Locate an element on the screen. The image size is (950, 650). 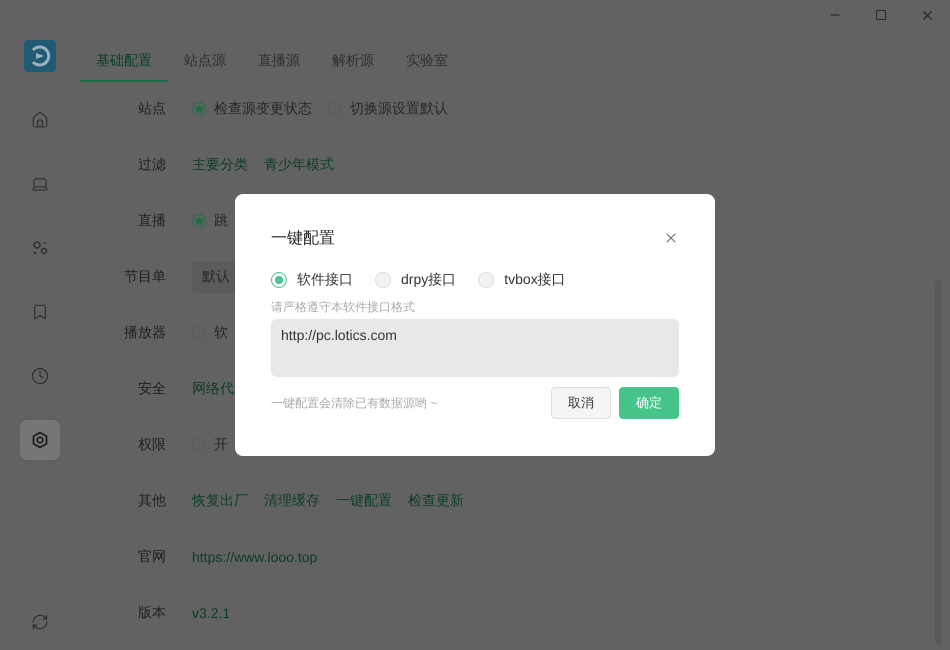
dialog-title: 一键配置 is located at coordinates (303, 238).